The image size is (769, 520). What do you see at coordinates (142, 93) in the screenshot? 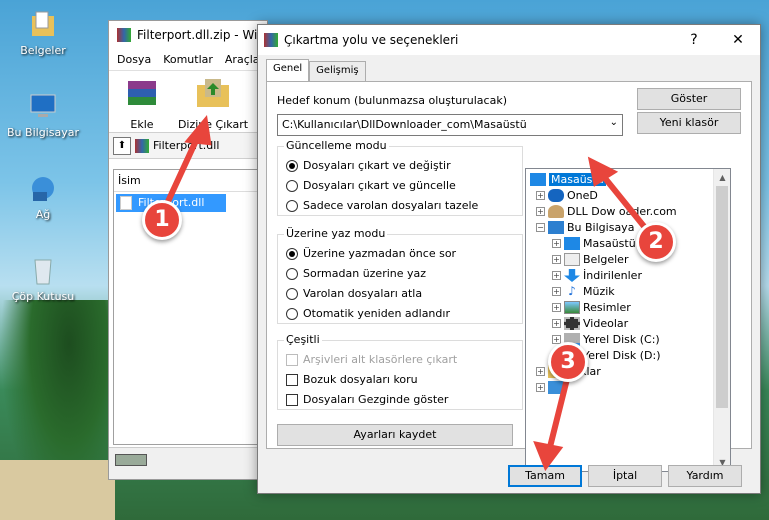
I see `archive-books-icon` at bounding box center [142, 93].